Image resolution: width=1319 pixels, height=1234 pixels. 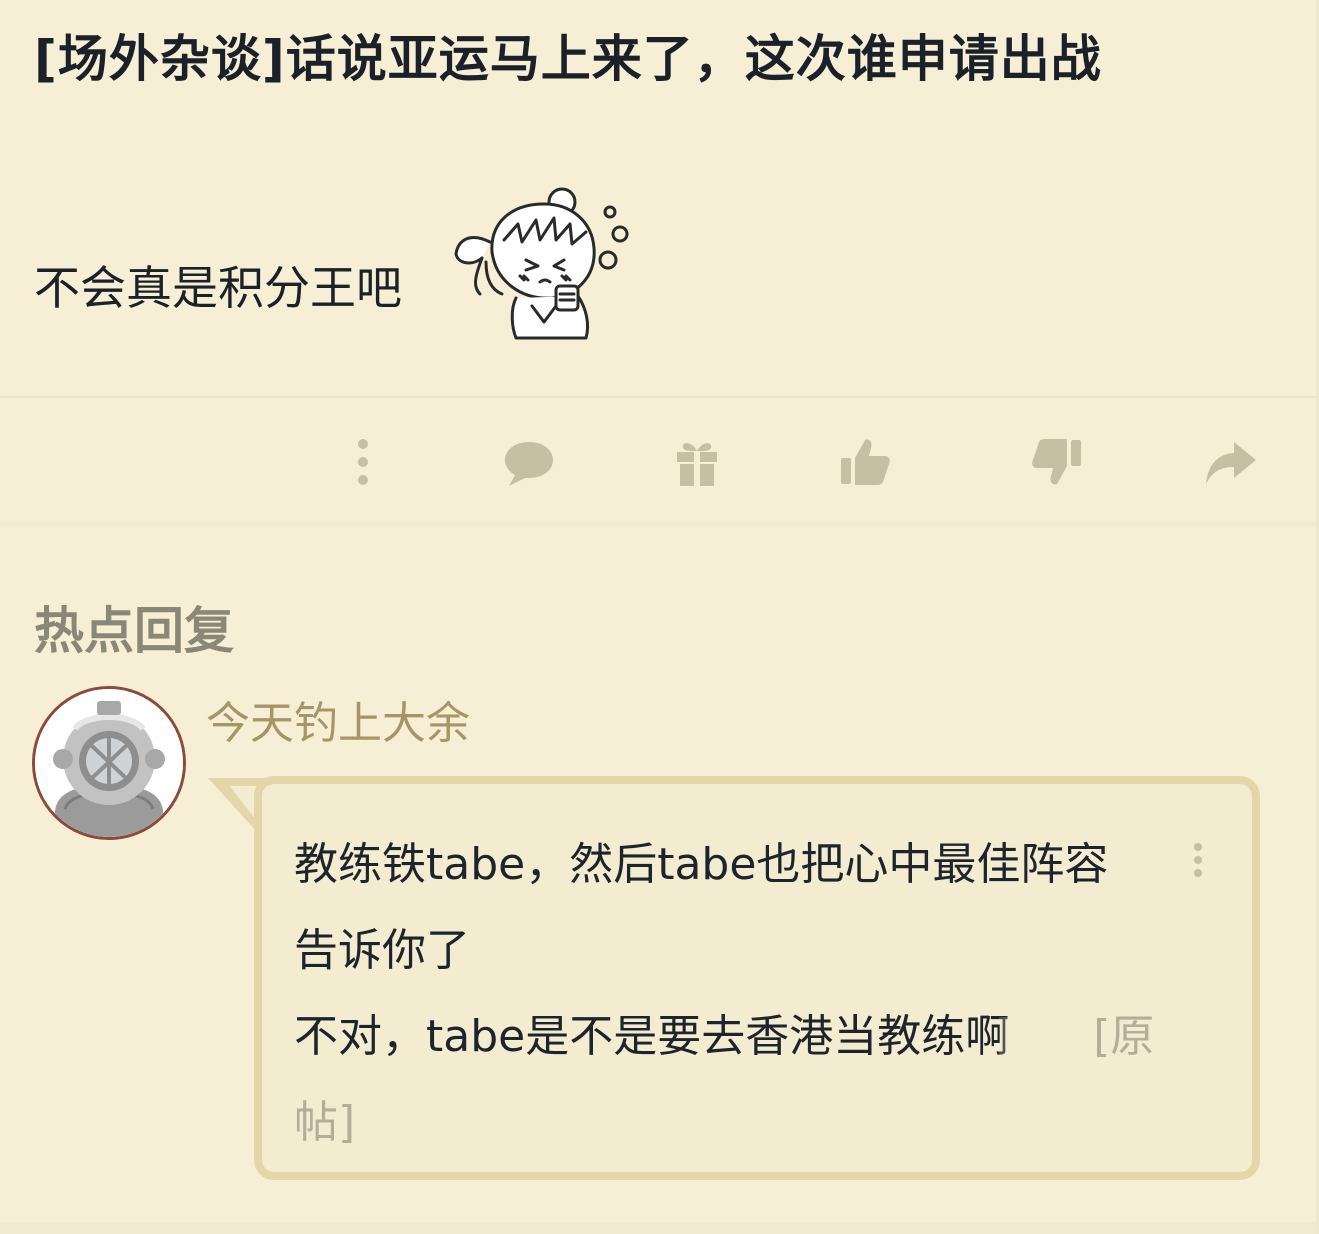 I want to click on reply-more-icon, so click(x=1198, y=860).